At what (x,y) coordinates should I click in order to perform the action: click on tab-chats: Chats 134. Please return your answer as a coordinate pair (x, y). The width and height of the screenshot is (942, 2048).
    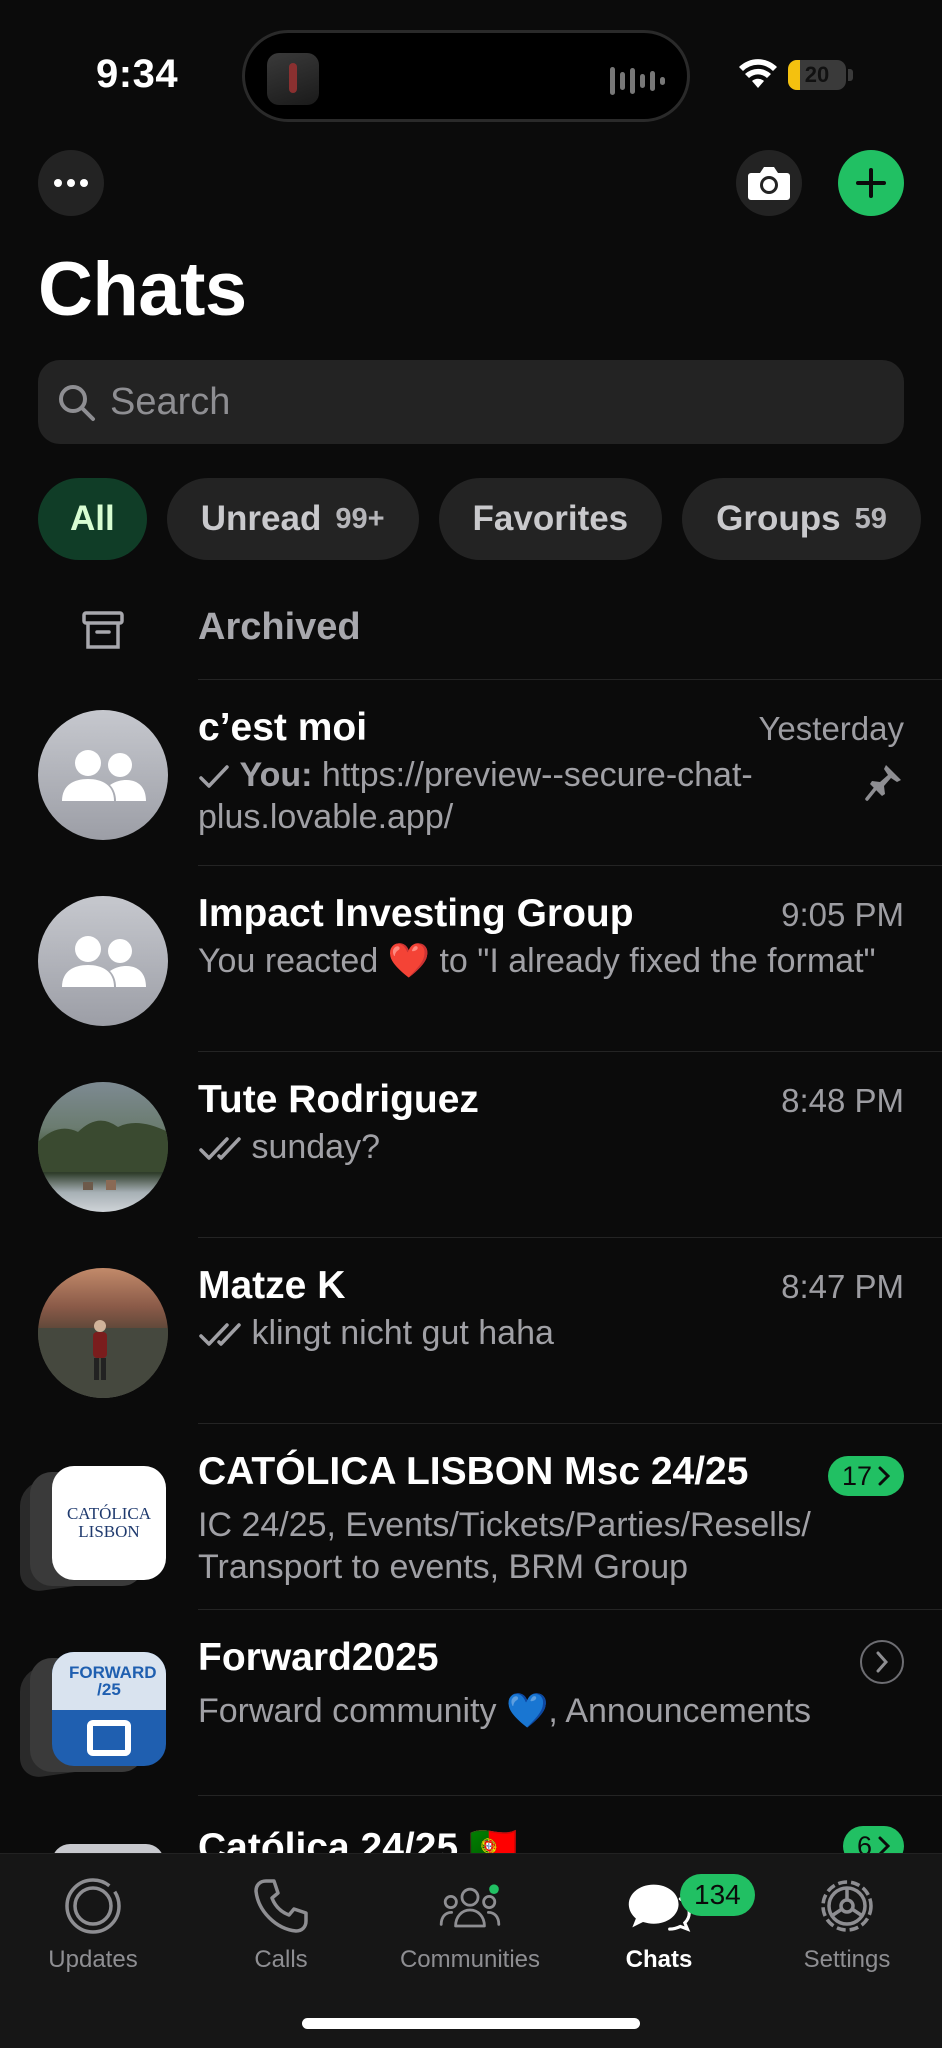
    Looking at the image, I should click on (664, 1929).